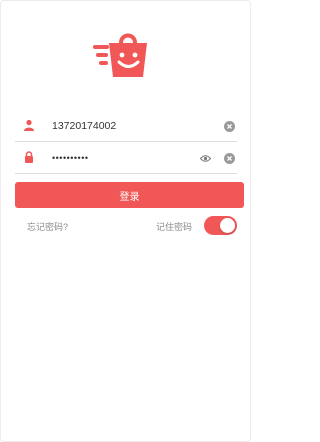  What do you see at coordinates (120, 55) in the screenshot?
I see `smiling-bag-logo` at bounding box center [120, 55].